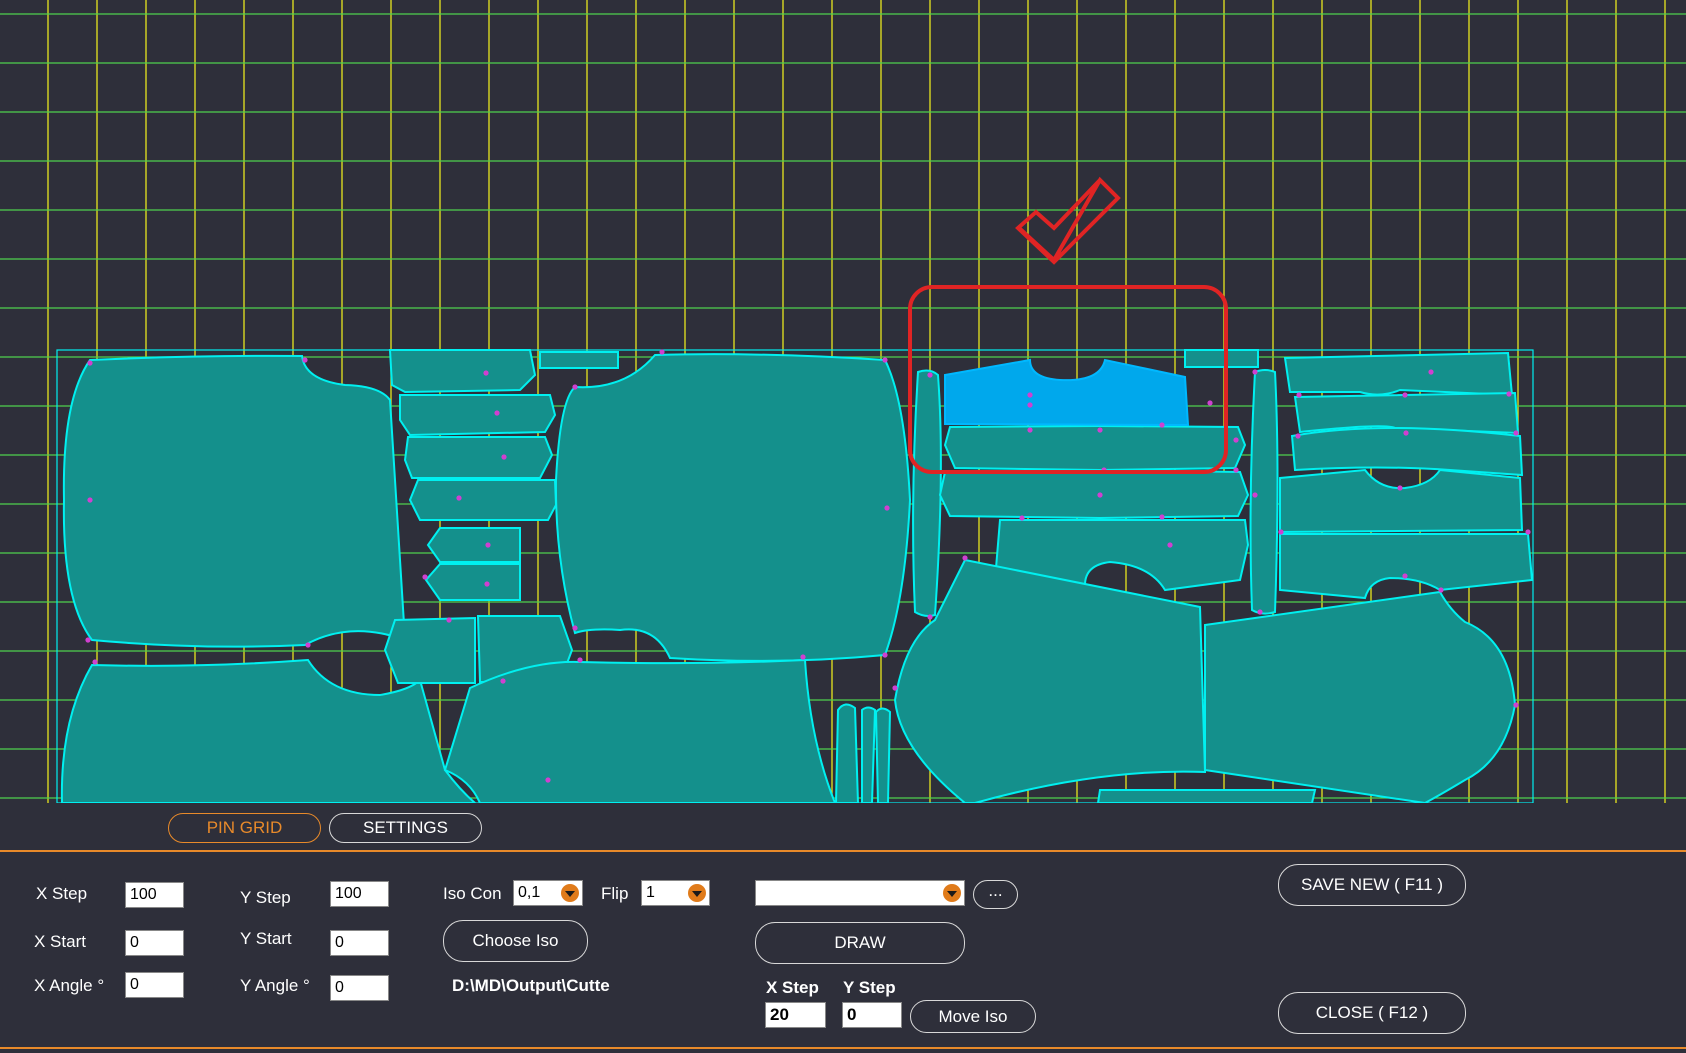 This screenshot has height=1053, width=1686. I want to click on x-step-label: X Step, so click(62, 893).